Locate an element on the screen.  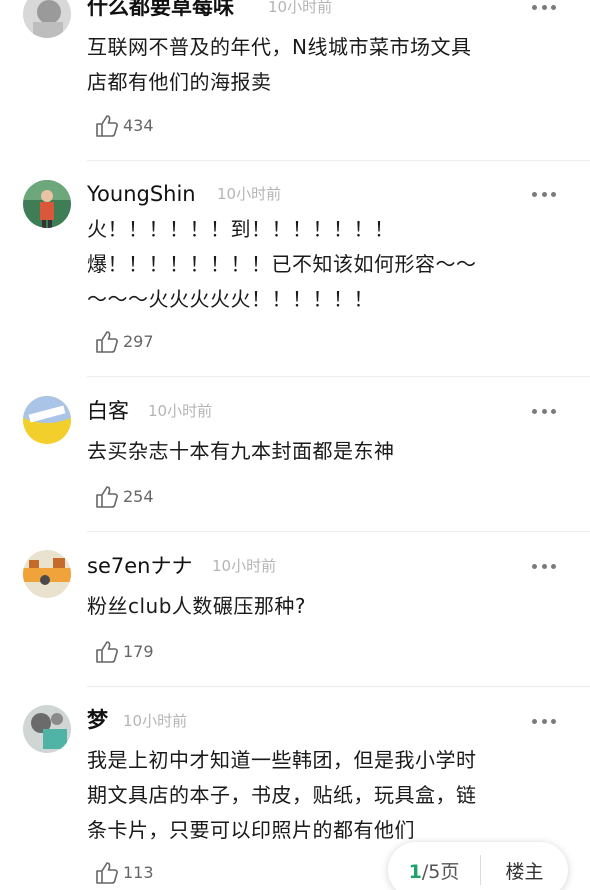
like-button: 434 is located at coordinates (124, 126).